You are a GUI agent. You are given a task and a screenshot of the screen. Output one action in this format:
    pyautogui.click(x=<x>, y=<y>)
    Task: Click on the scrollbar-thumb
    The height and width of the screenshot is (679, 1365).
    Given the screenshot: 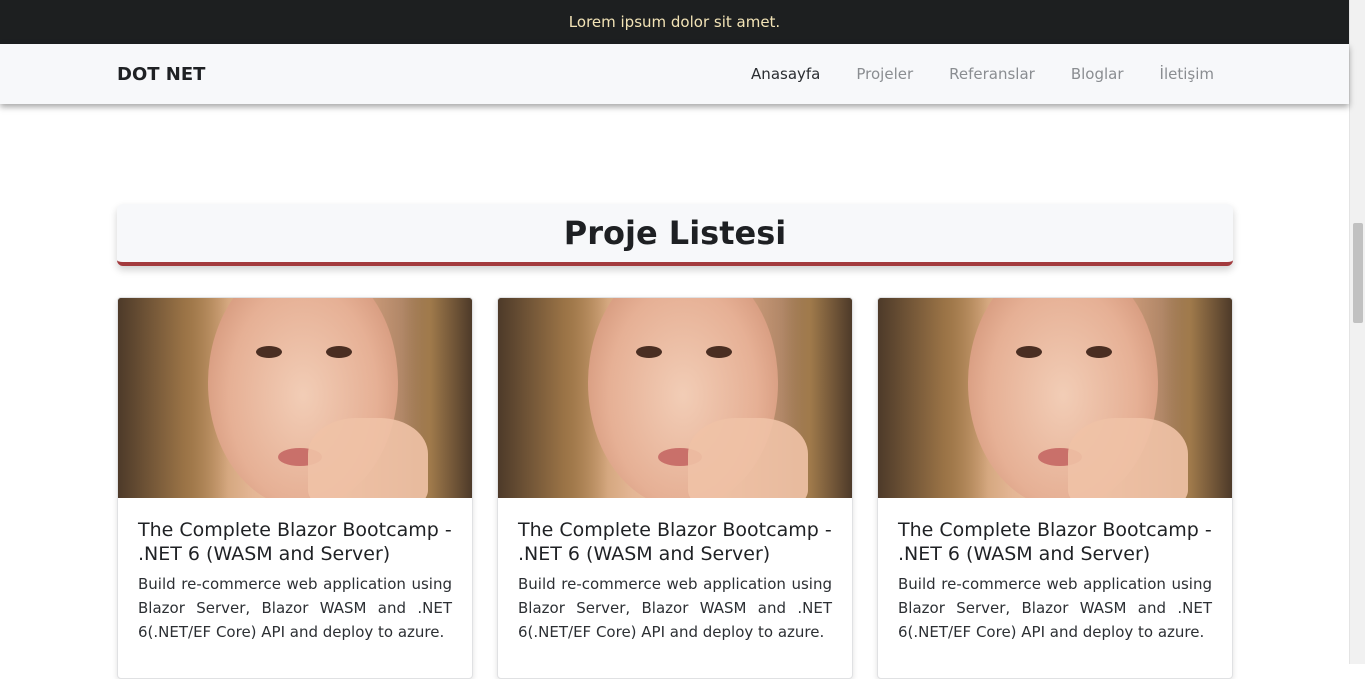 What is the action you would take?
    pyautogui.click(x=1358, y=273)
    